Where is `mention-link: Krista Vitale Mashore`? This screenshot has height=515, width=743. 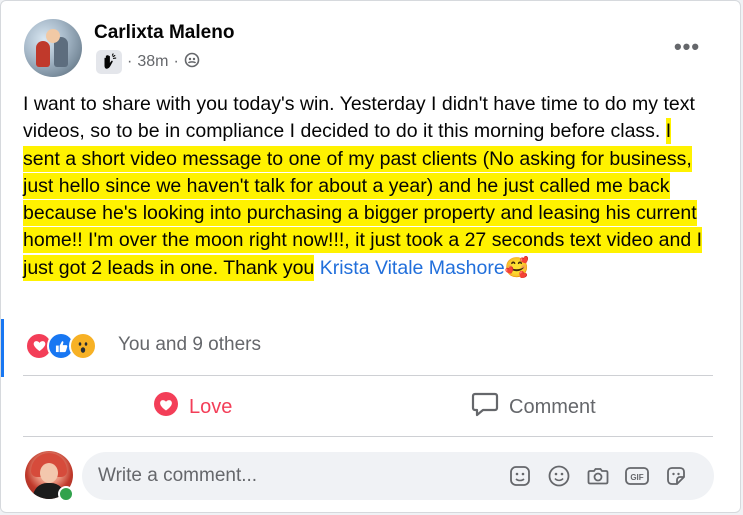 mention-link: Krista Vitale Mashore is located at coordinates (412, 268).